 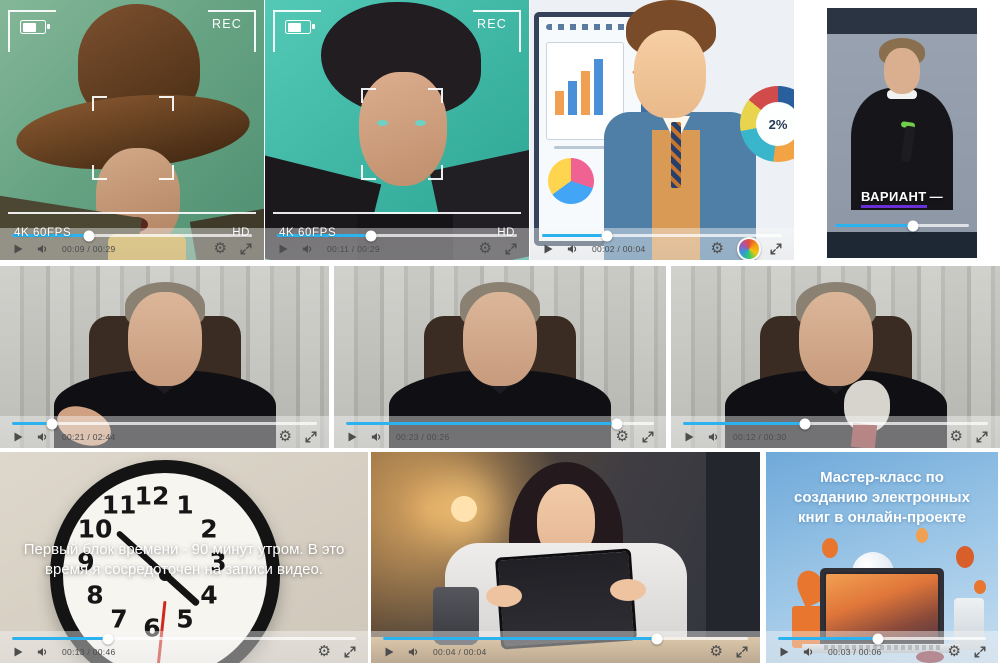 I want to click on man-face, so click(x=164, y=339).